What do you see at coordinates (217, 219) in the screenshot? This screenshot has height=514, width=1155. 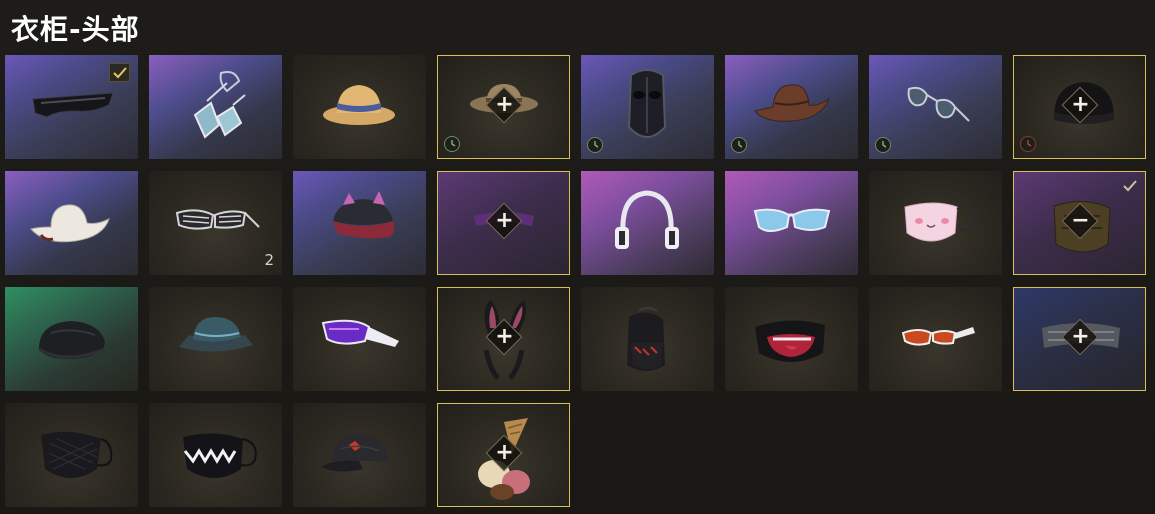 I see `shutter-shades-icon` at bounding box center [217, 219].